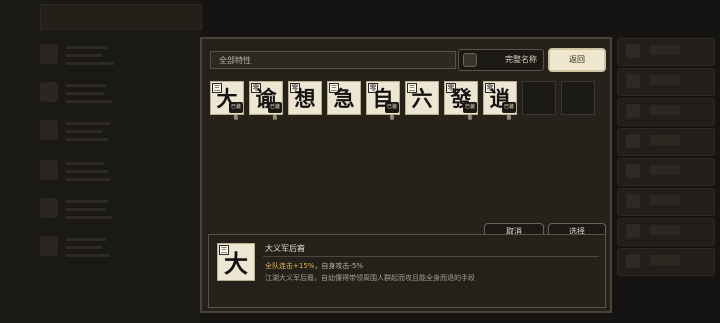  What do you see at coordinates (370, 278) in the screenshot?
I see `trait-description: 江湖大义军后裔，自幼懂得带领周围人群起而攻且能全身而退的手段` at bounding box center [370, 278].